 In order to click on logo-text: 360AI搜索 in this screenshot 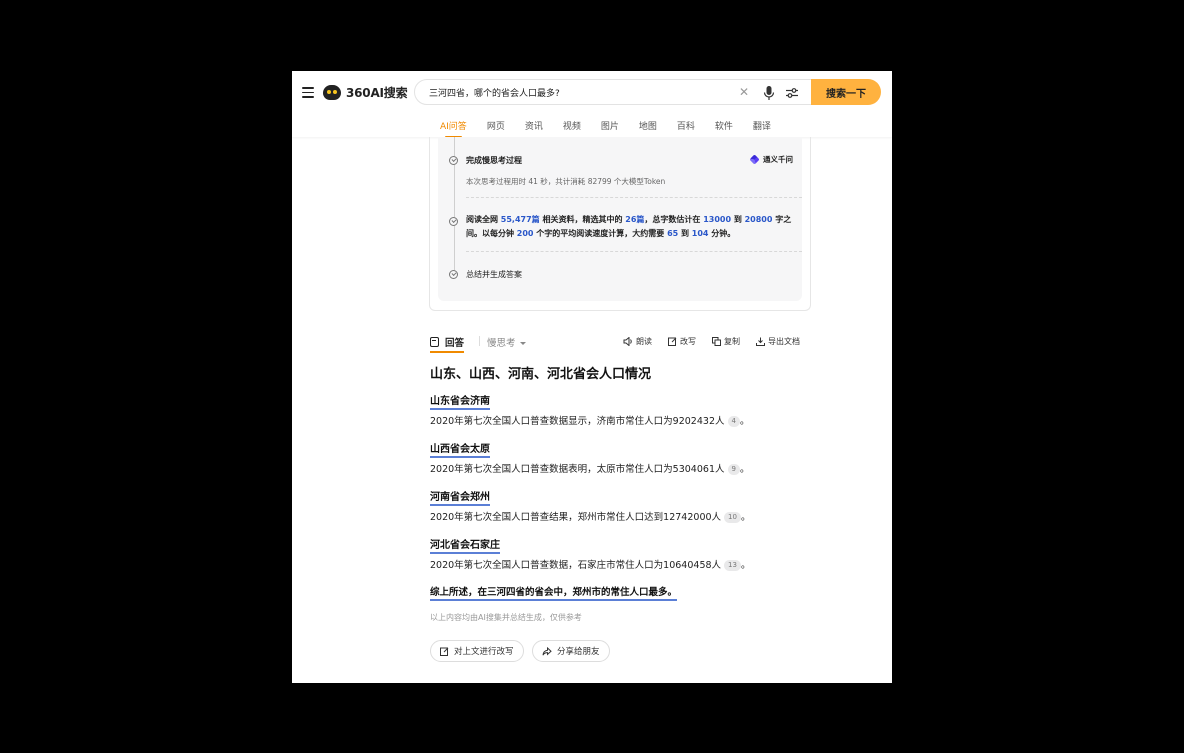, I will do `click(377, 92)`.